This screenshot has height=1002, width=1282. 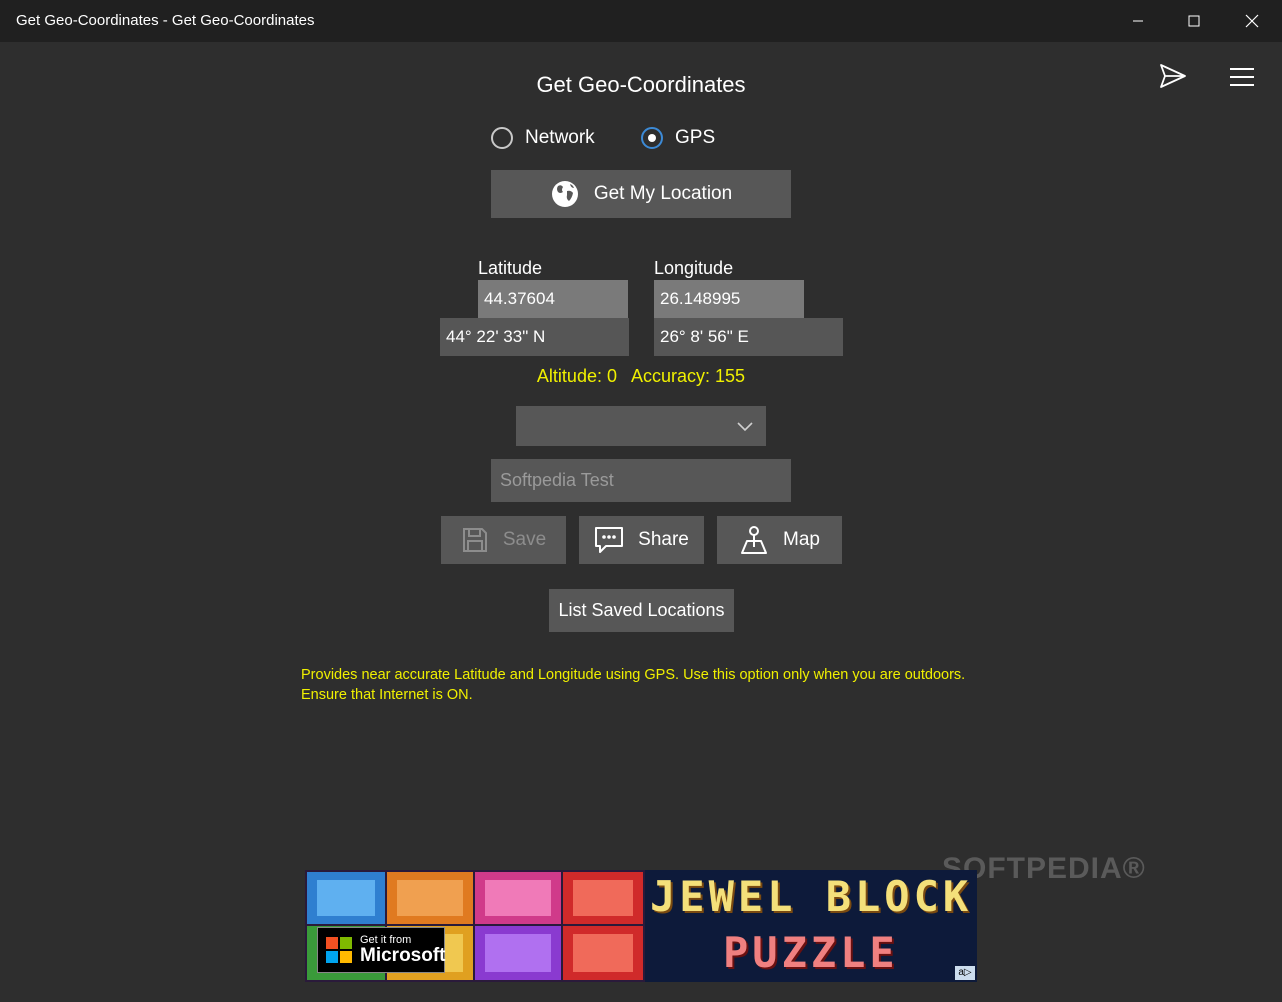 I want to click on get-my-location-label: Get My Location, so click(x=663, y=193).